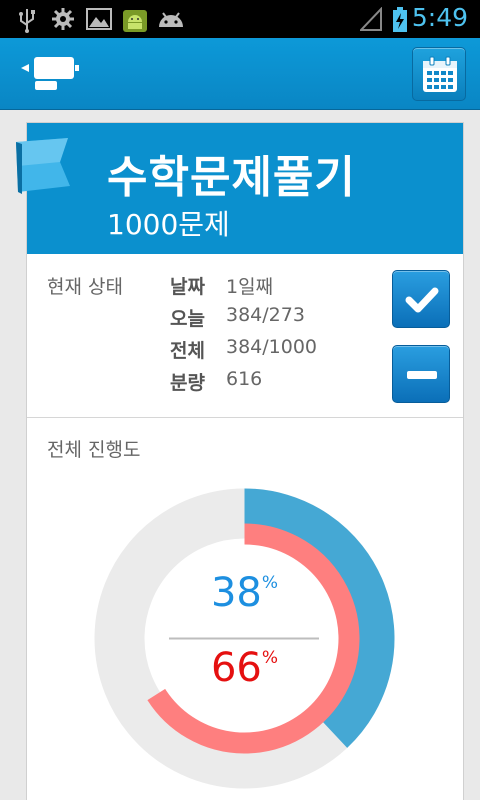 This screenshot has height=800, width=480. I want to click on row-label: 전체, so click(187, 351).